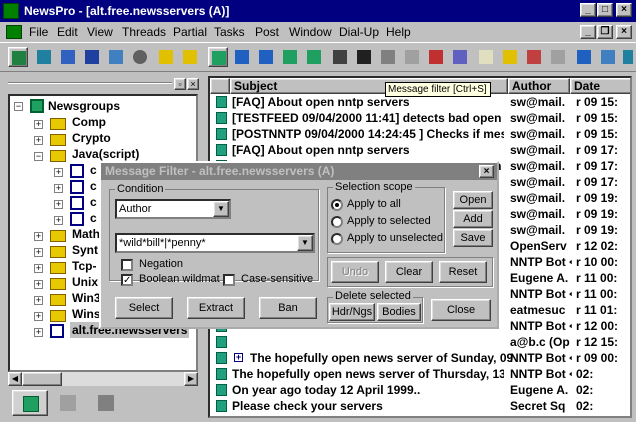 Image resolution: width=636 pixels, height=422 pixels. Describe the element at coordinates (180, 84) in the screenshot. I see `pane-restore-button: ▫` at that location.